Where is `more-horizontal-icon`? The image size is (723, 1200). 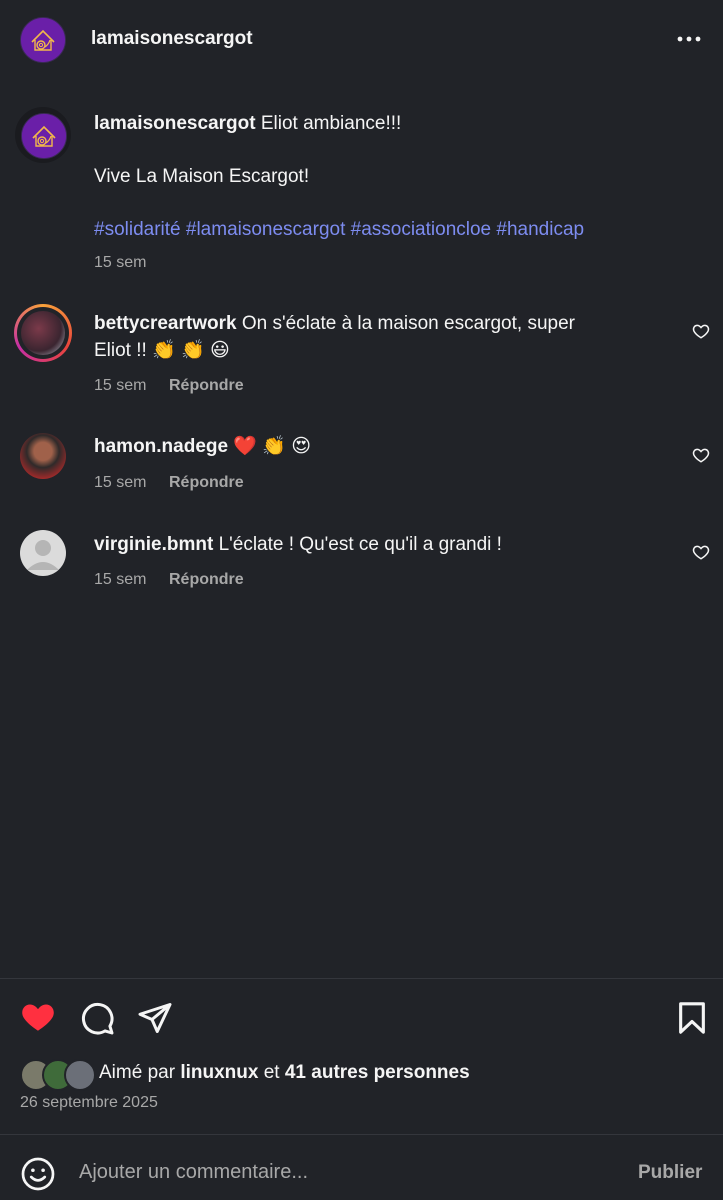
more-horizontal-icon is located at coordinates (689, 41).